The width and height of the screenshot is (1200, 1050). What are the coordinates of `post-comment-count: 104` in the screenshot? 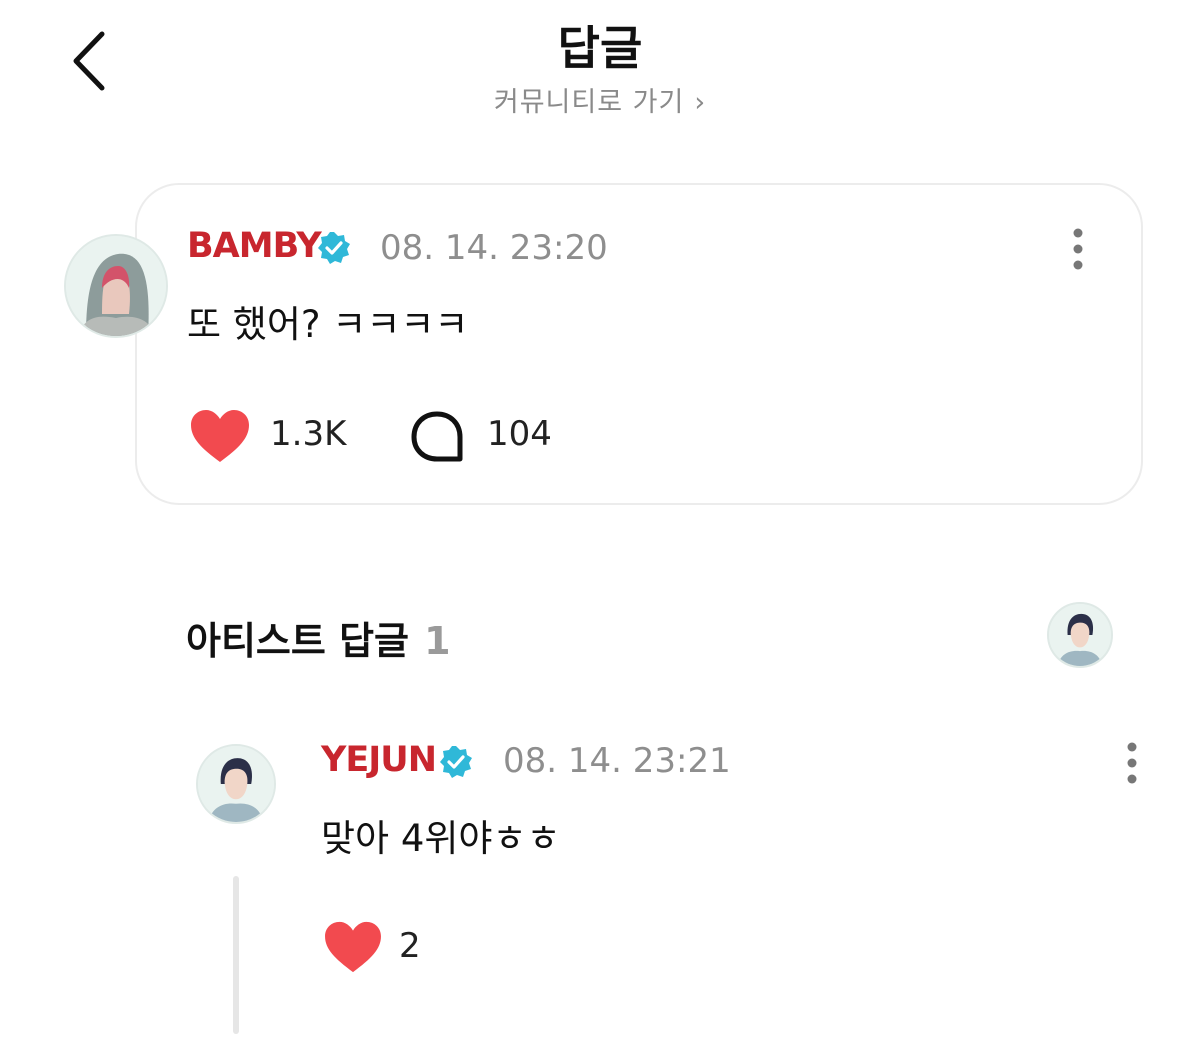 It's located at (519, 434).